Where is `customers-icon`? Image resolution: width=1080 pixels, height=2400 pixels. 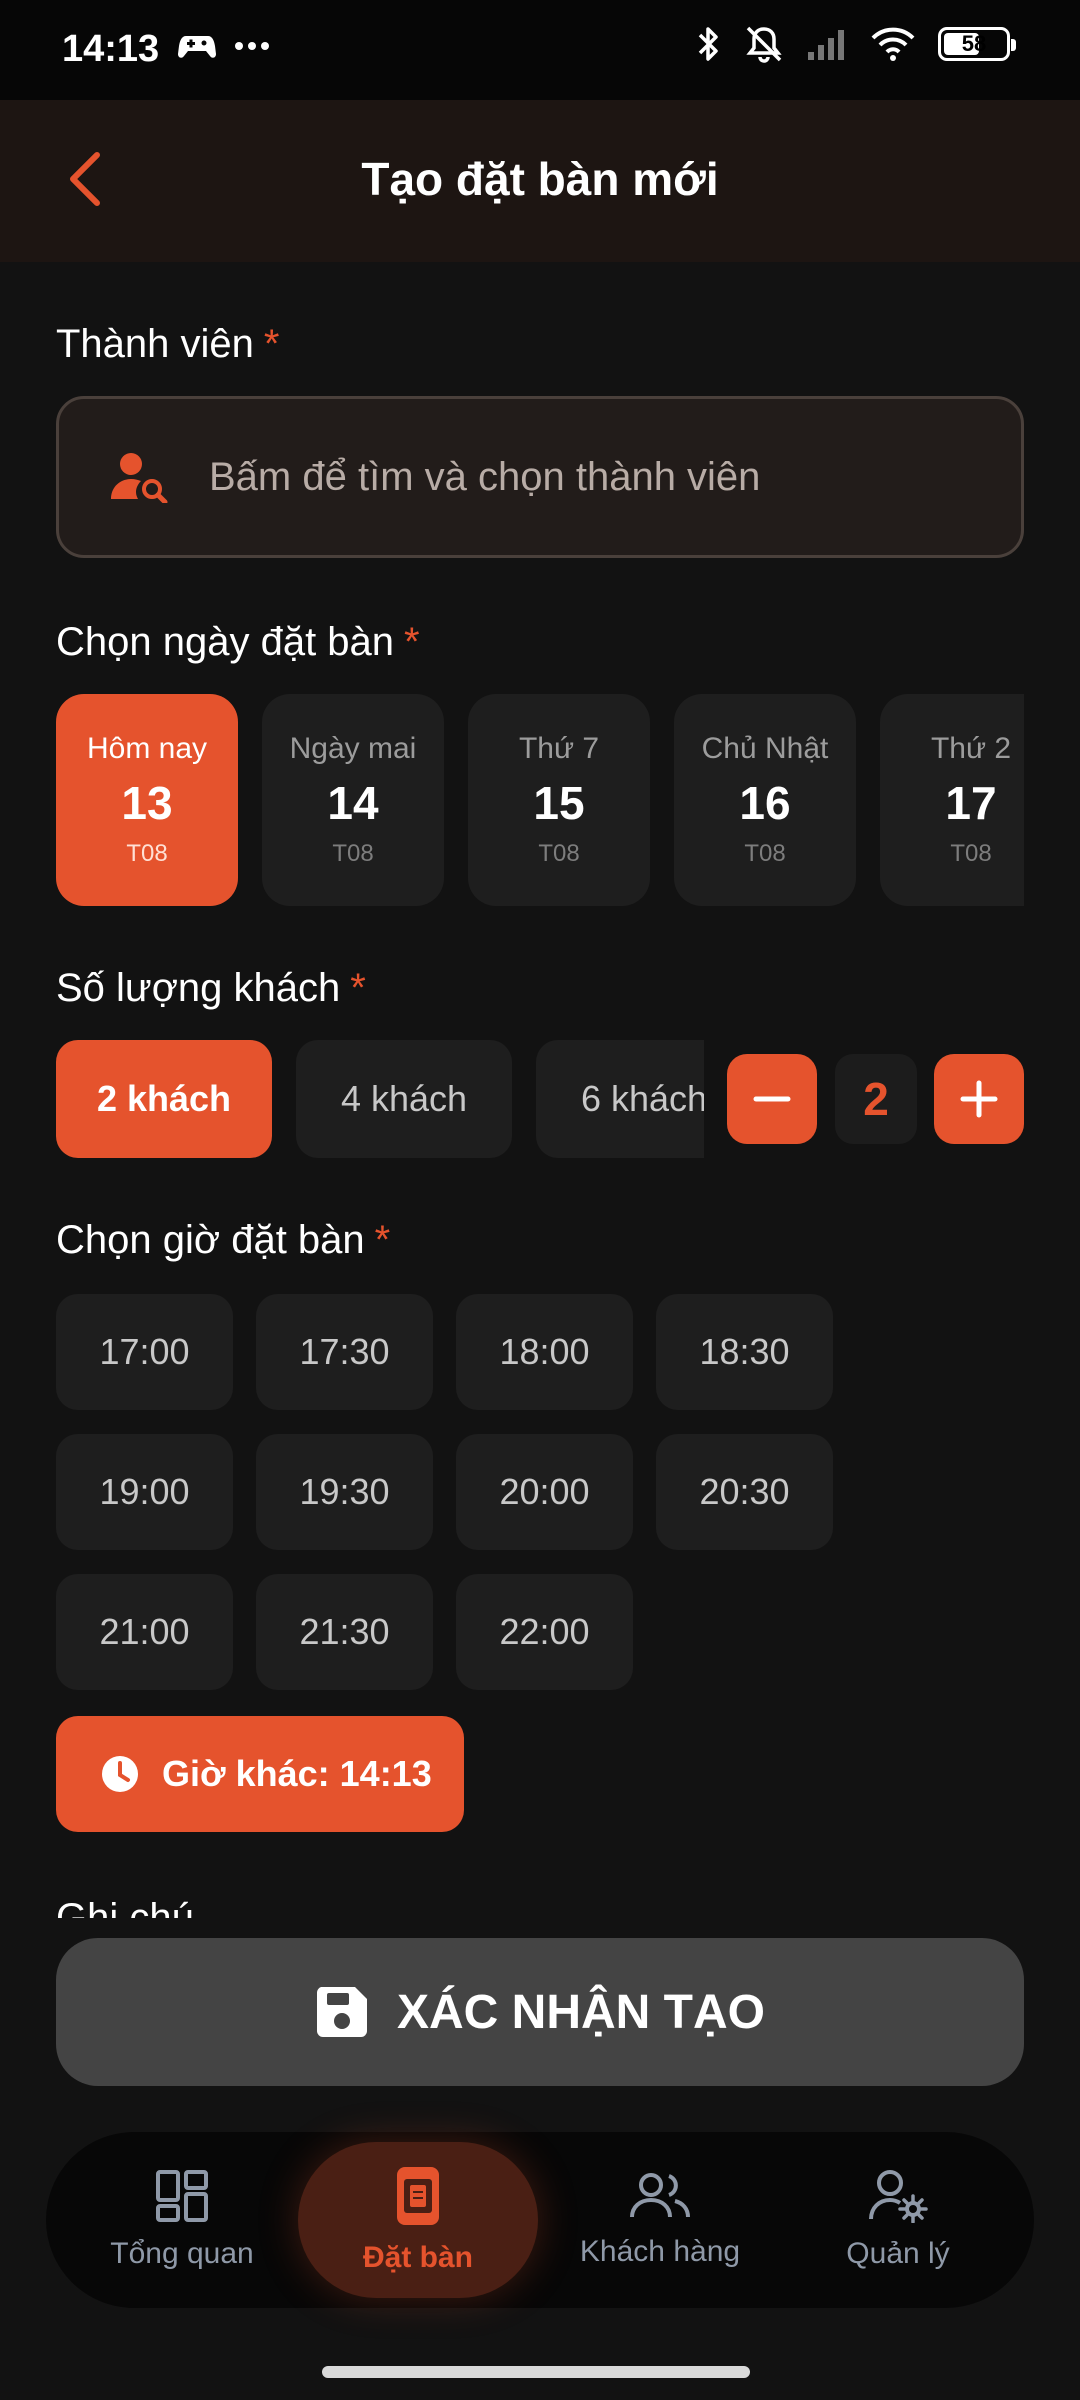 customers-icon is located at coordinates (660, 2195).